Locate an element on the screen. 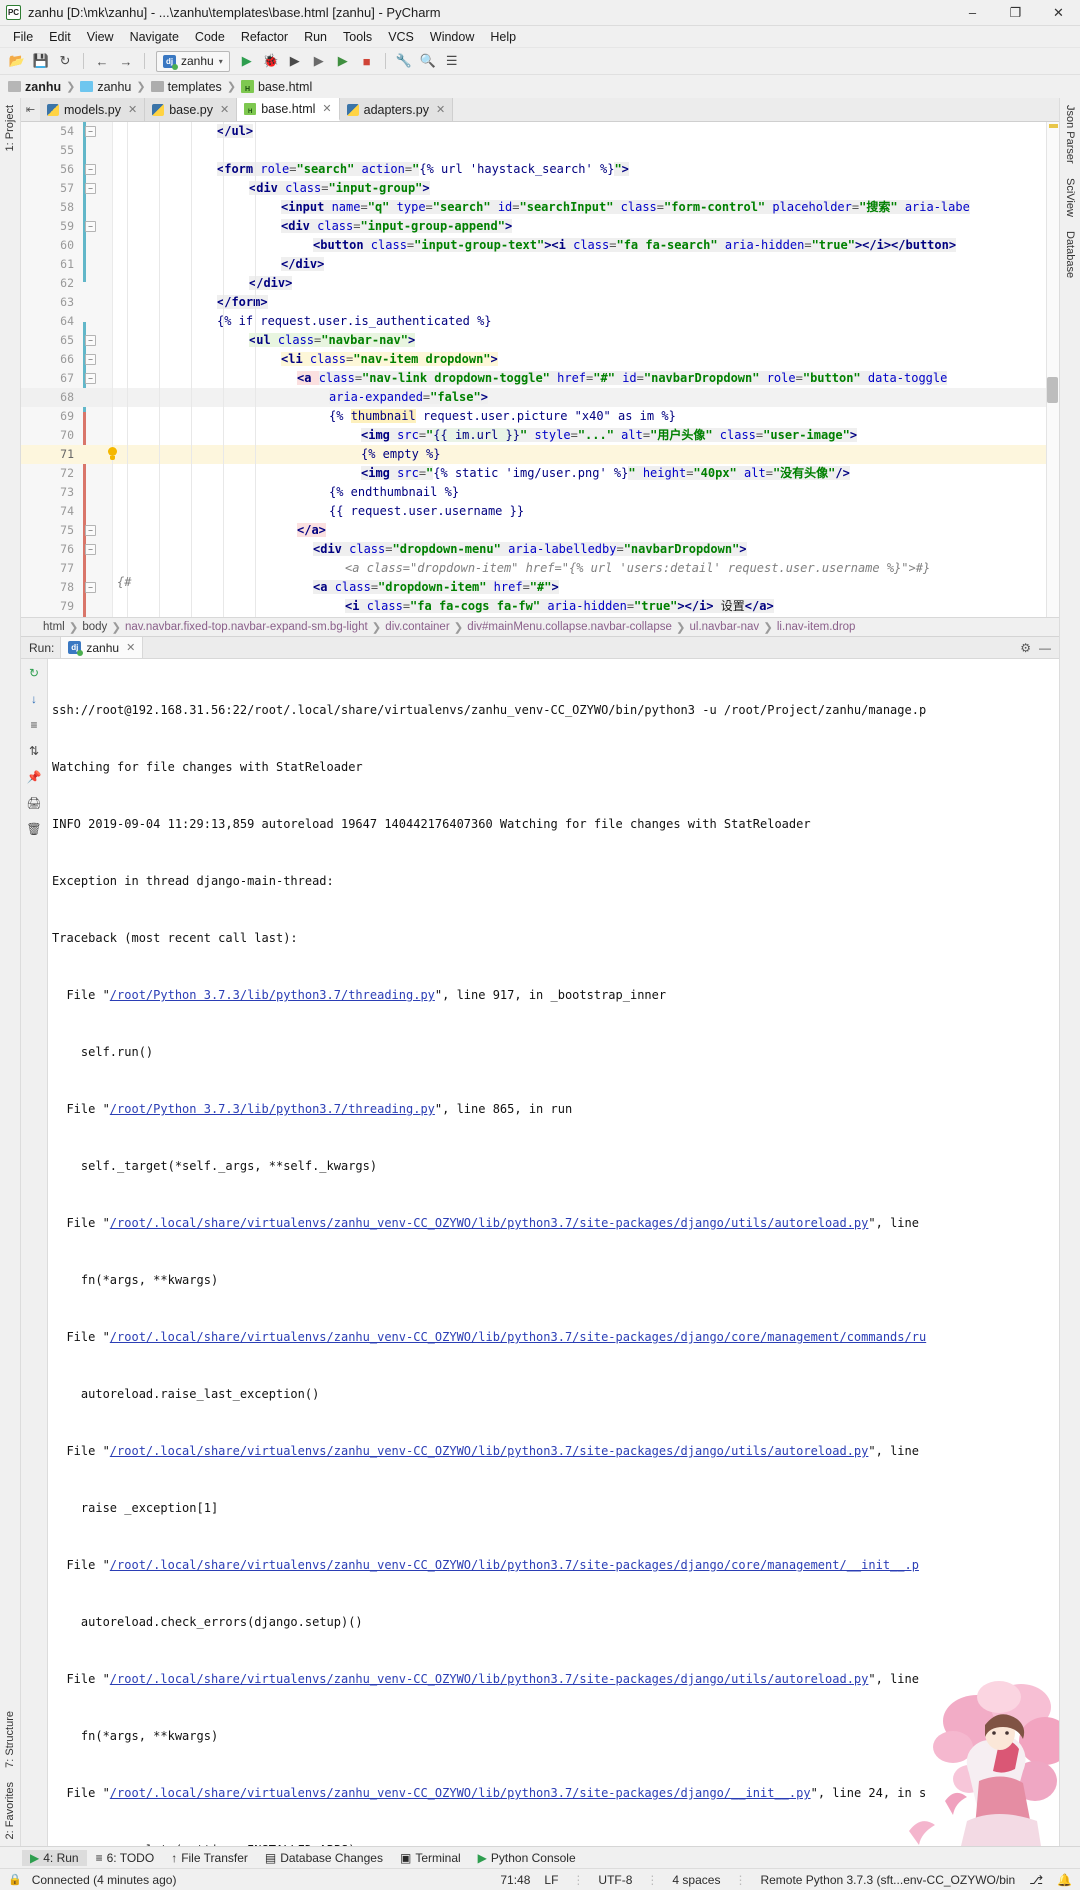 The image size is (1080, 1890). stop-icon: ■ is located at coordinates (367, 61).